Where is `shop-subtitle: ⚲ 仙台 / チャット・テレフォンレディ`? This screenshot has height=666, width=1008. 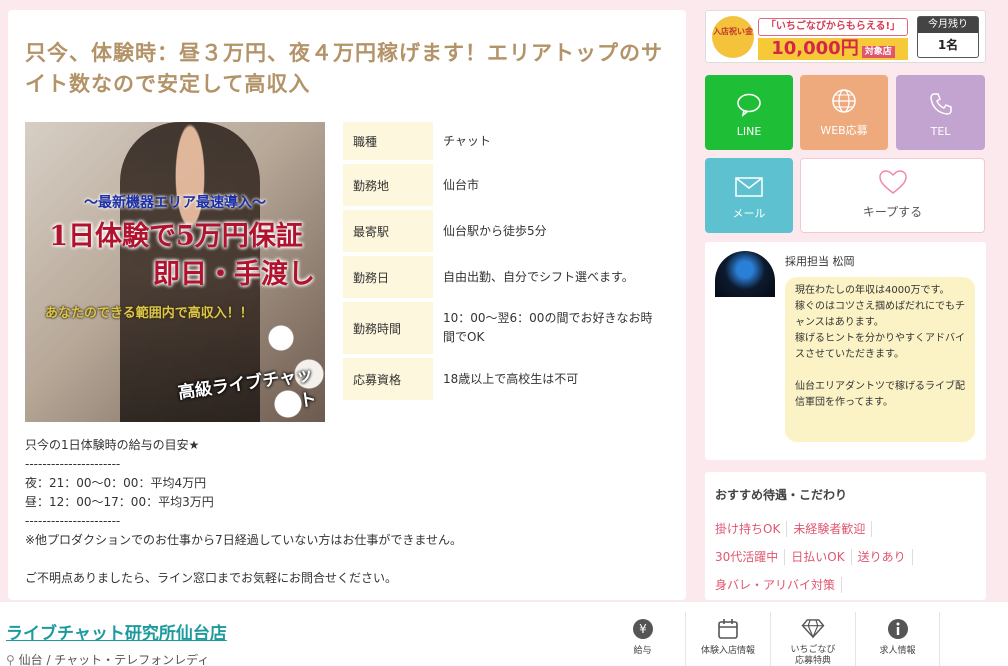
shop-subtitle: ⚲ 仙台 / チャット・テレフォンレディ is located at coordinates (107, 658).